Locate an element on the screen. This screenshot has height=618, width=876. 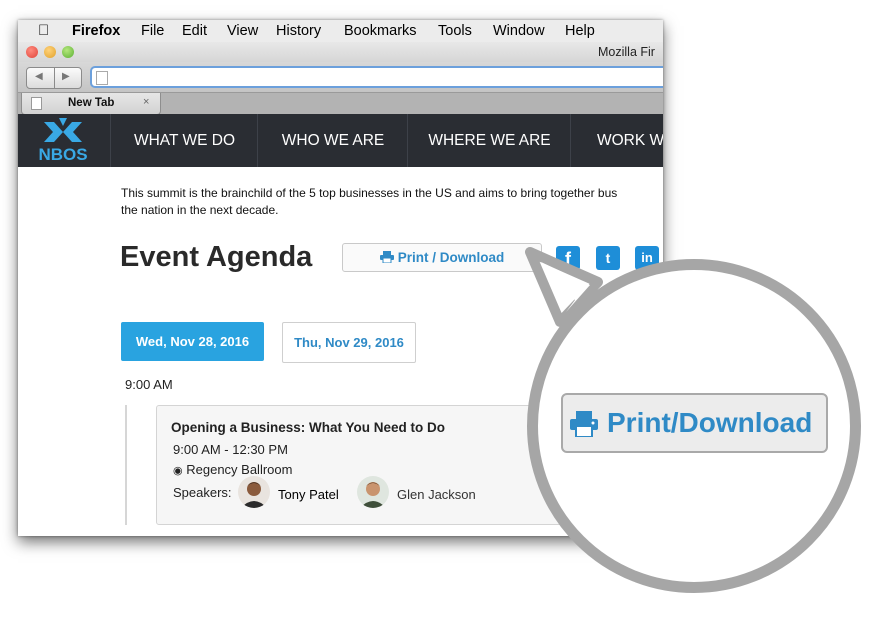
zoomed-print-download-button: Print/Download is located at coordinates (694, 423).